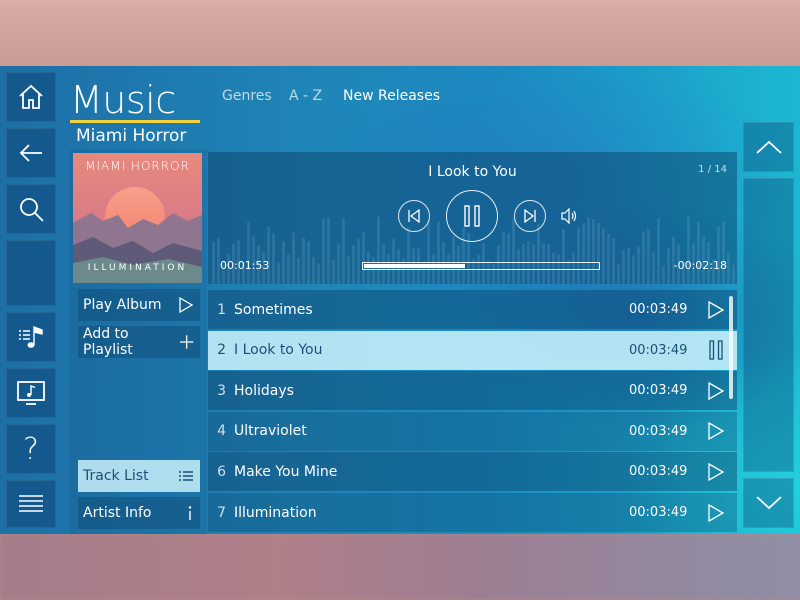 The image size is (800, 600). Describe the element at coordinates (190, 513) in the screenshot. I see `info-icon` at that location.